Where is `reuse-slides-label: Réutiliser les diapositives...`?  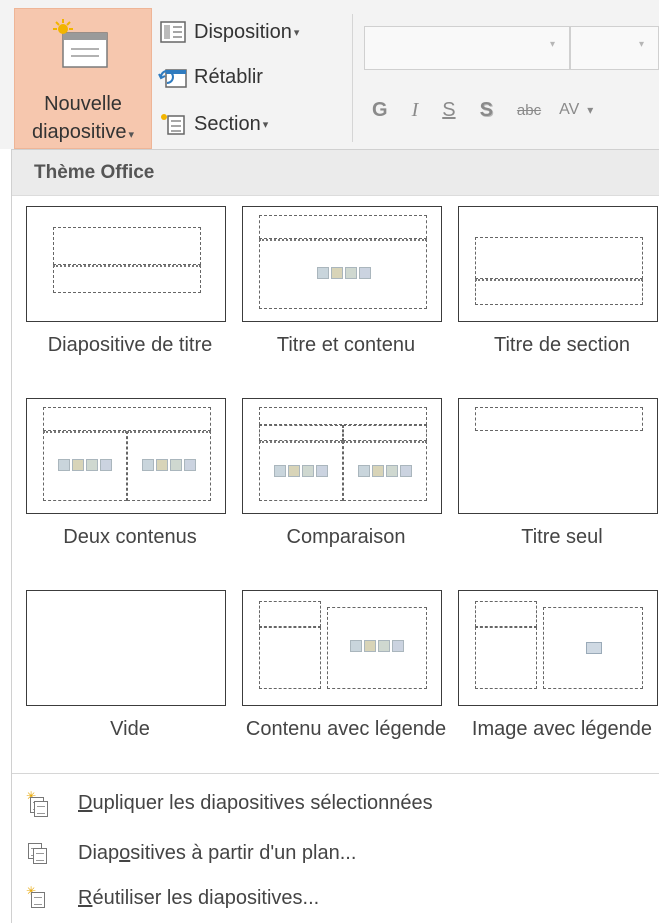
reuse-slides-label: Réutiliser les diapositives... is located at coordinates (198, 898).